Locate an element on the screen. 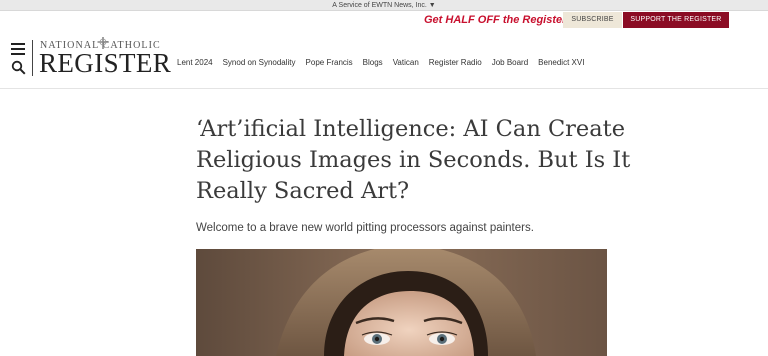  nav-item-lent-2024: Lent 2024 is located at coordinates (195, 63).